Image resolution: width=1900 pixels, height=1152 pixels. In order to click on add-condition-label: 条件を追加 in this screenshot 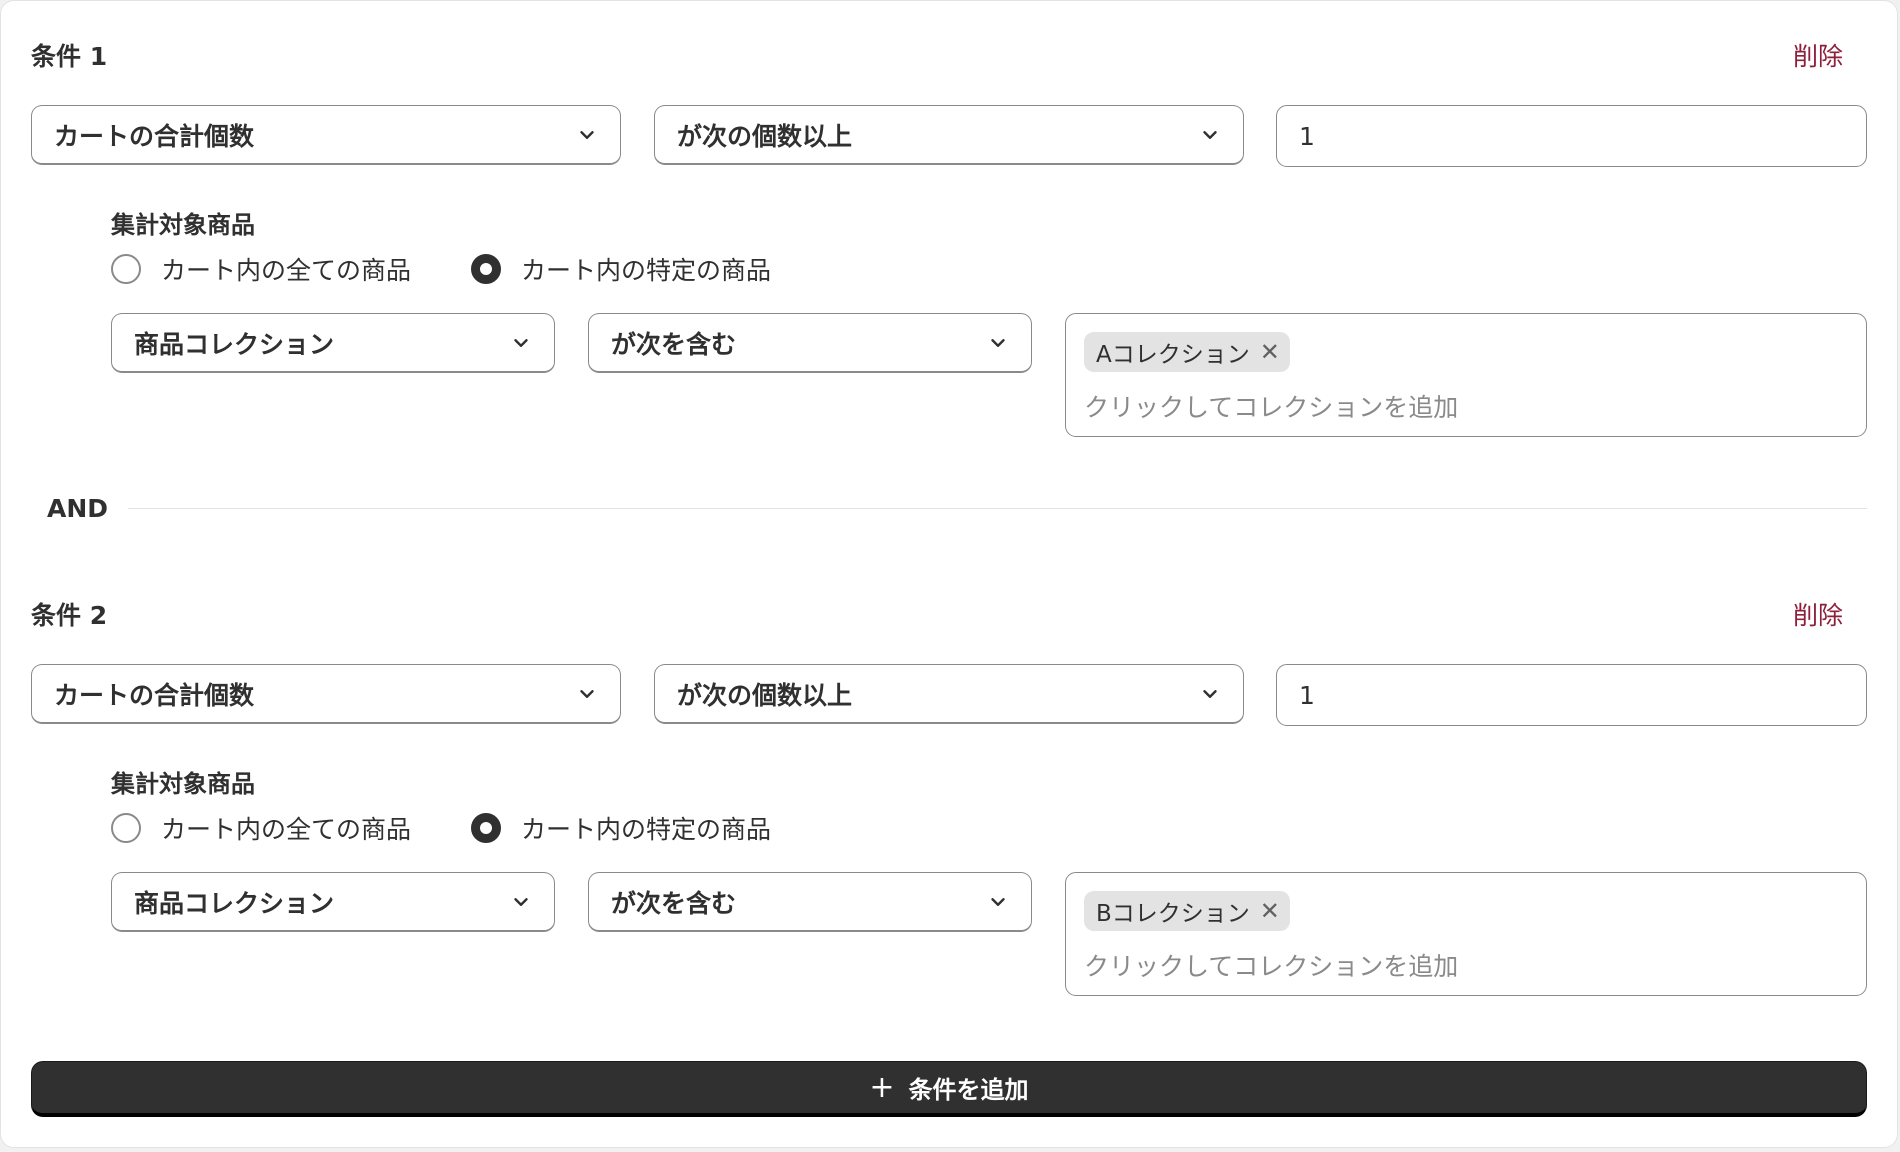, I will do `click(968, 1090)`.